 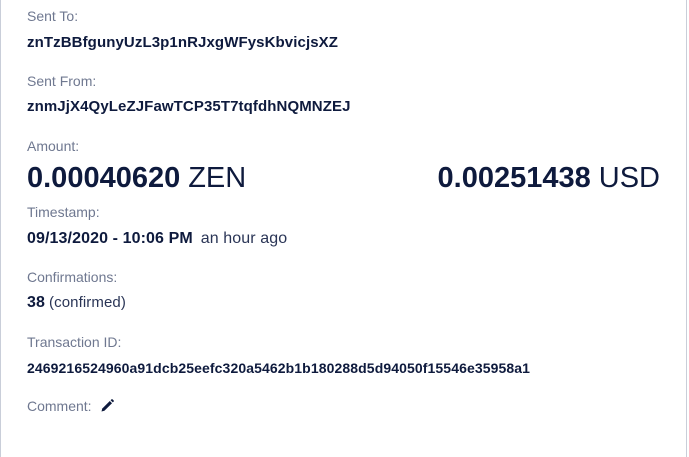 I want to click on usd-amount: 0.00251438 USD, so click(x=549, y=178).